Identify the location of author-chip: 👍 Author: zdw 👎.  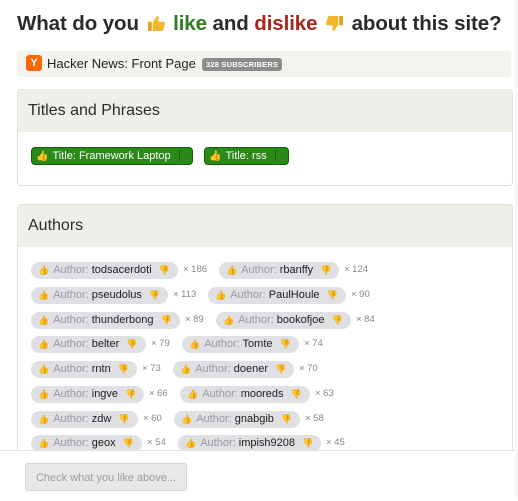
(84, 419).